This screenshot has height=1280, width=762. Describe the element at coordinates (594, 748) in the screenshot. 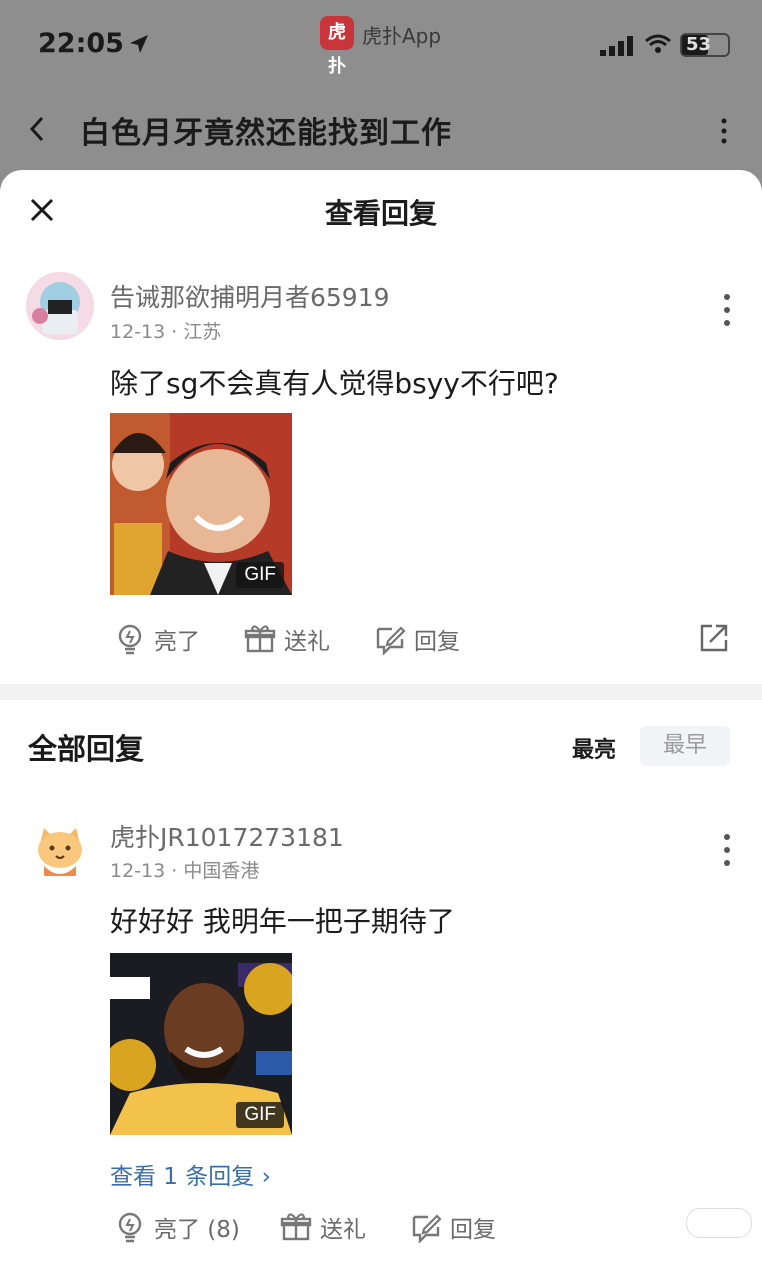

I see `sort-hottest-tab: 最亮` at that location.